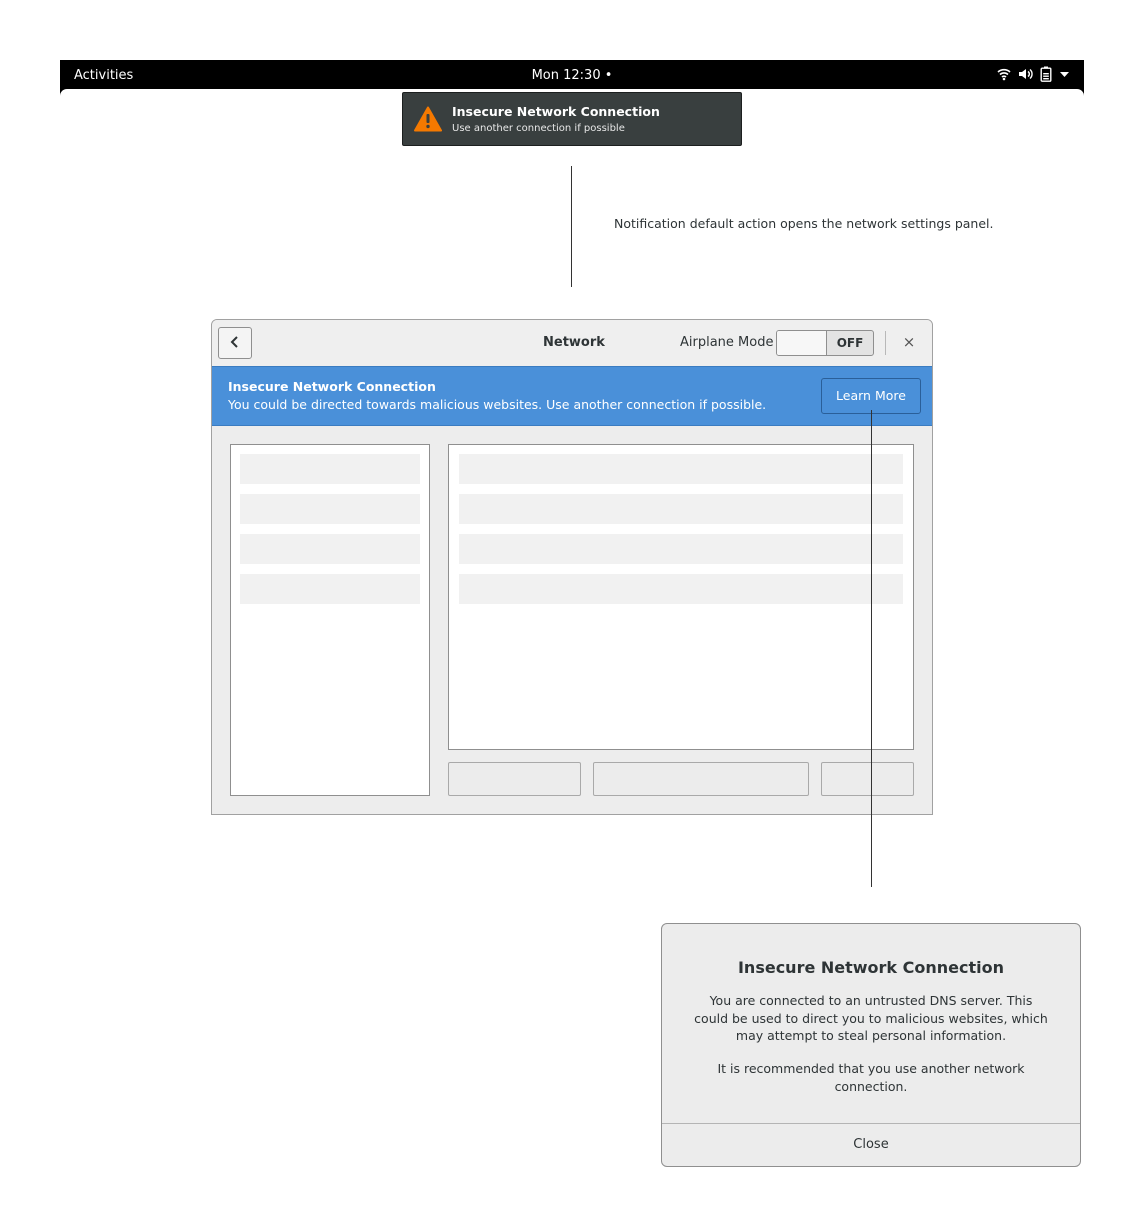  What do you see at coordinates (871, 396) in the screenshot?
I see `learn-more-button: Learn More` at bounding box center [871, 396].